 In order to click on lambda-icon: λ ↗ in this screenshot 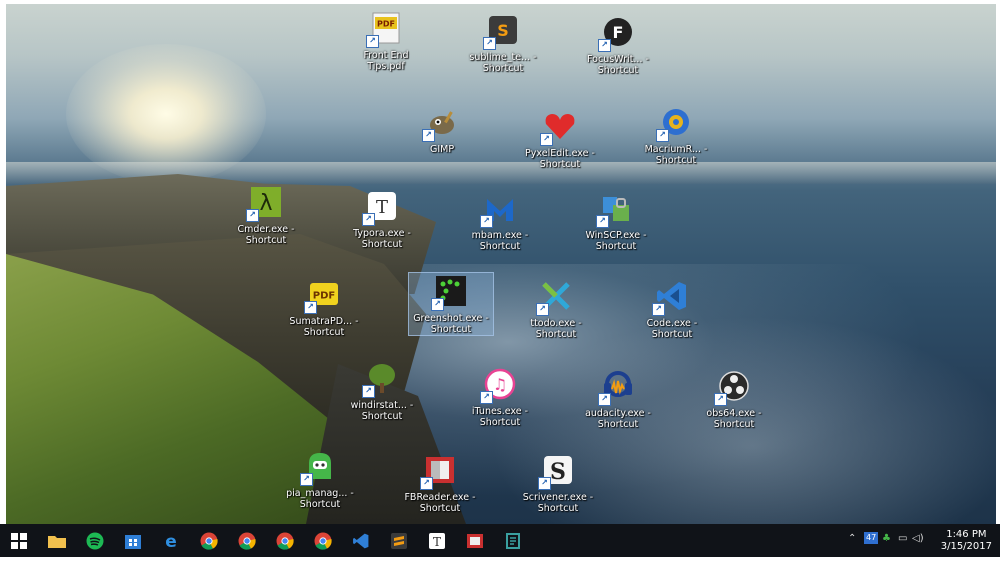, I will do `click(265, 203)`.